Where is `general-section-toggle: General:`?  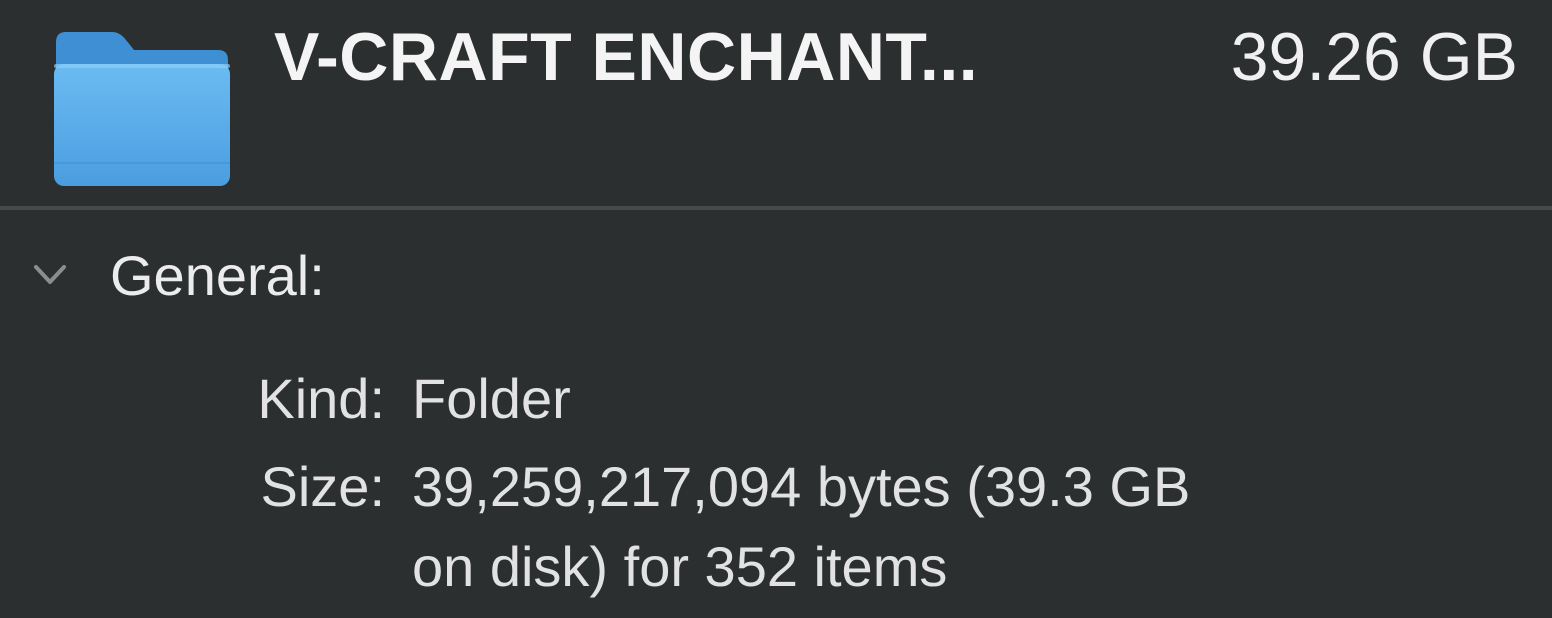 general-section-toggle: General: is located at coordinates (177, 275).